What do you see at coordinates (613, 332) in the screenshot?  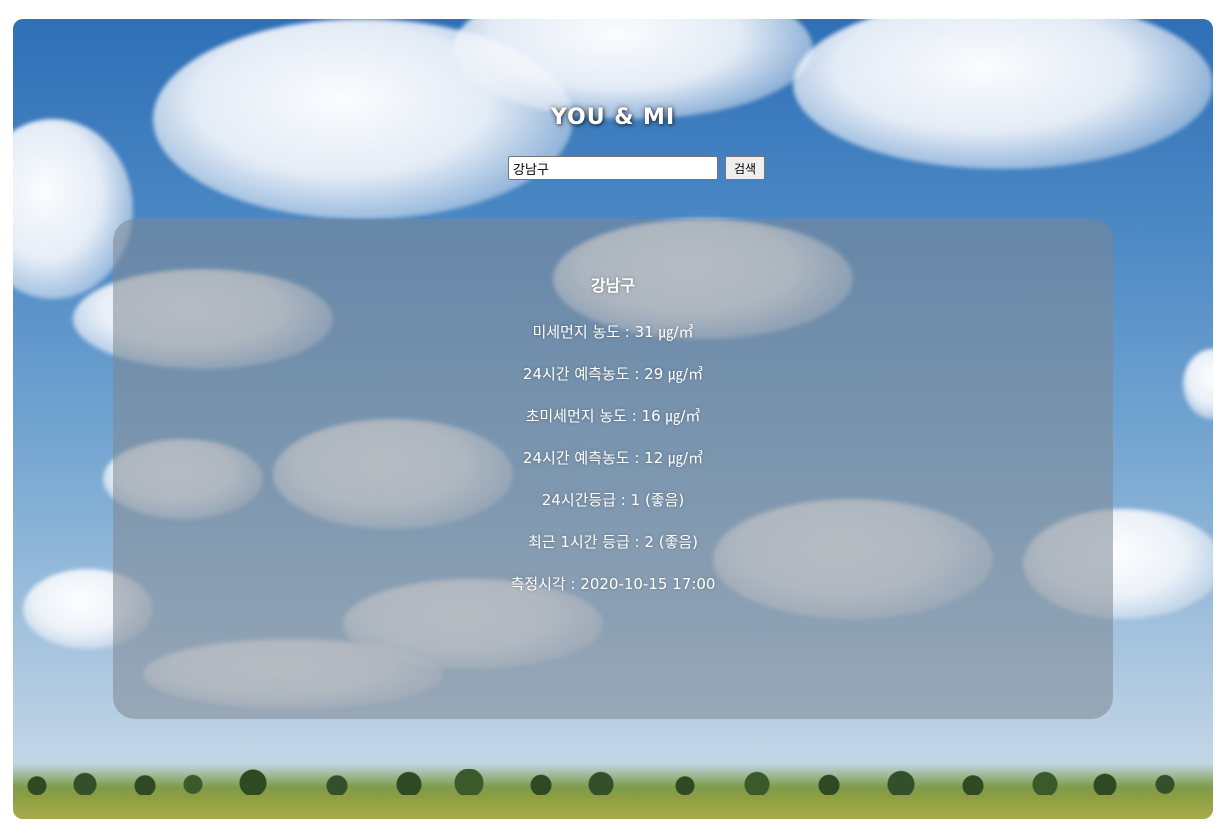 I see `pm10-concentration: 미세먼지 농도 : 31 ㎍/㎥` at bounding box center [613, 332].